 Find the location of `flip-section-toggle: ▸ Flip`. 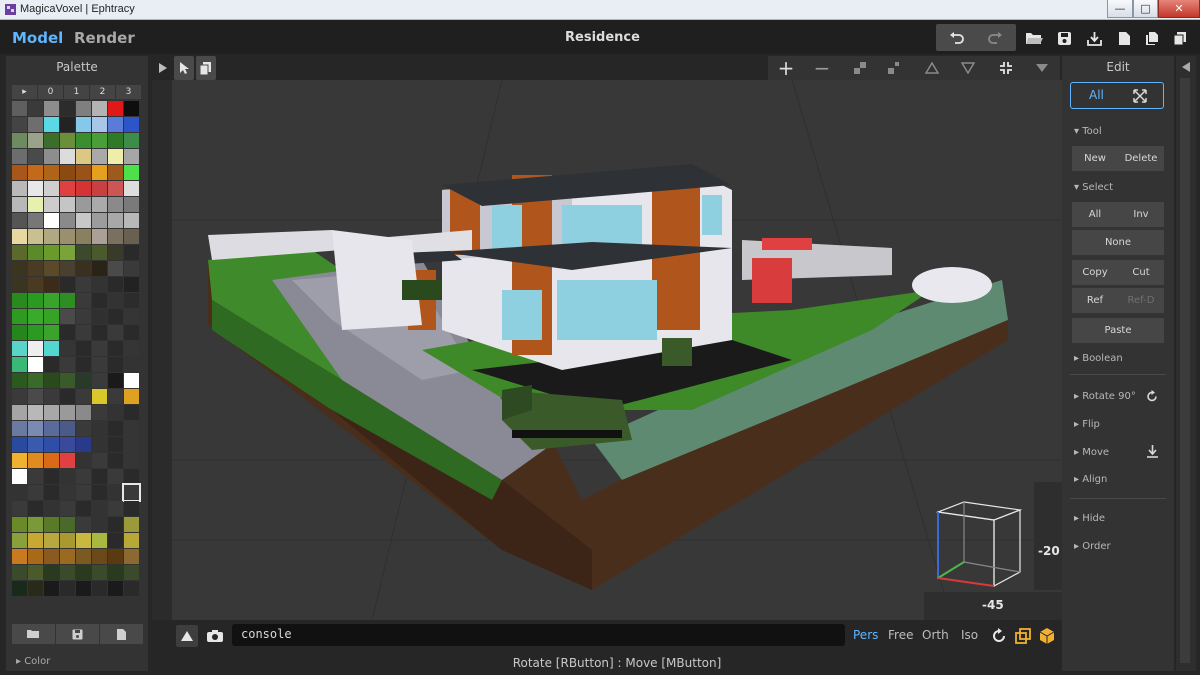

flip-section-toggle: ▸ Flip is located at coordinates (1087, 424).